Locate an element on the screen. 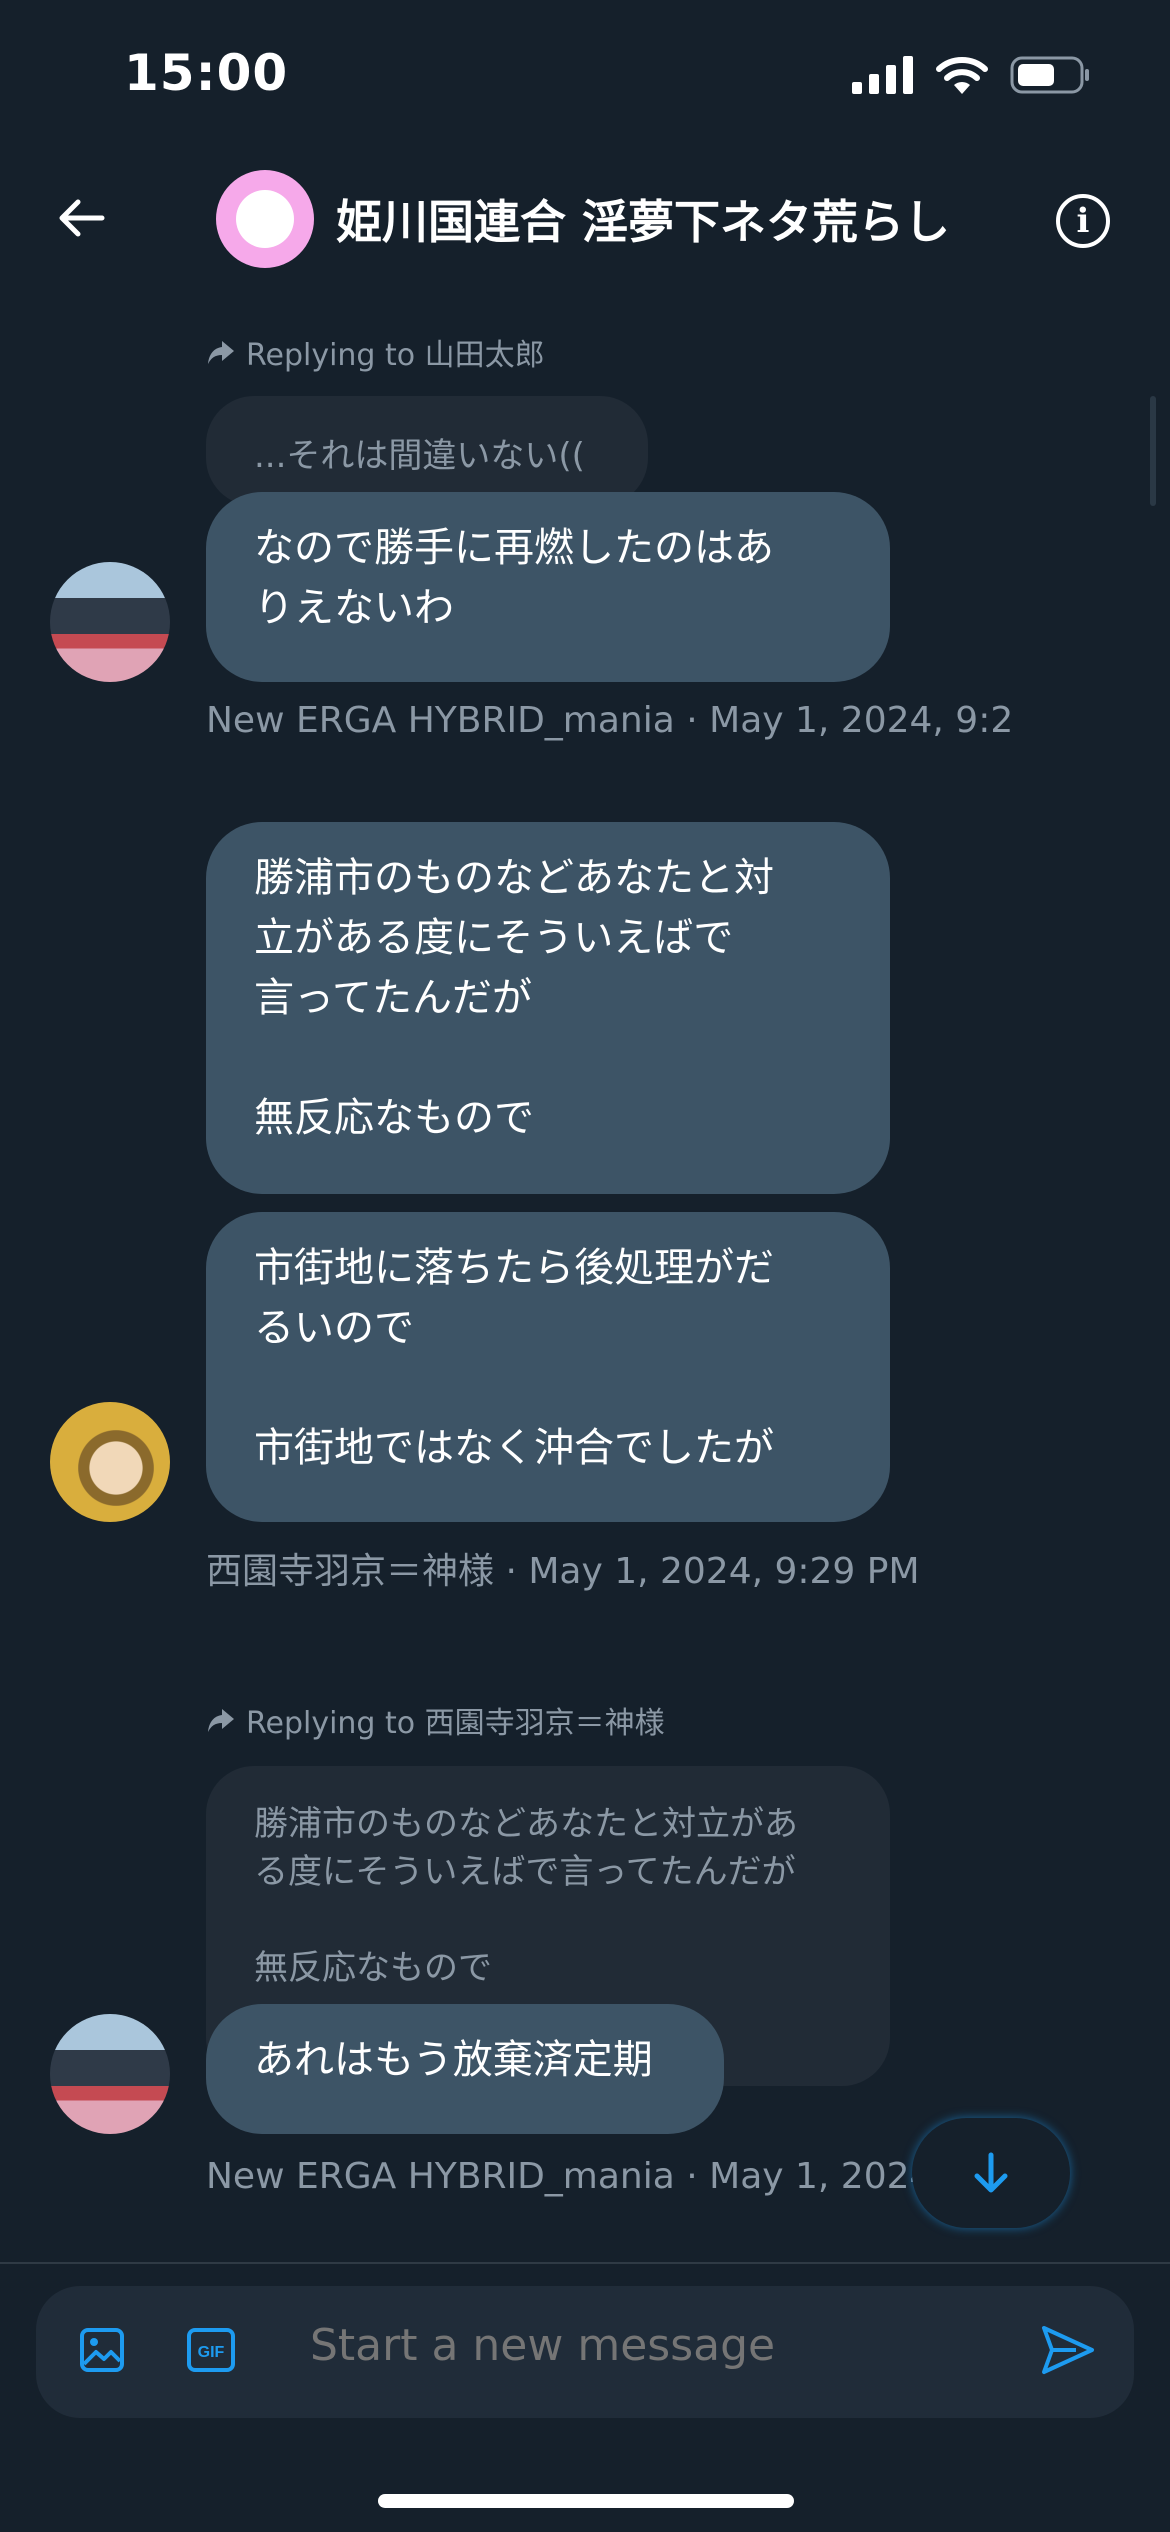 The image size is (1170, 2532). conversation-title: 姫川国連合 淫夢下ネタ荒らし is located at coordinates (643, 219).